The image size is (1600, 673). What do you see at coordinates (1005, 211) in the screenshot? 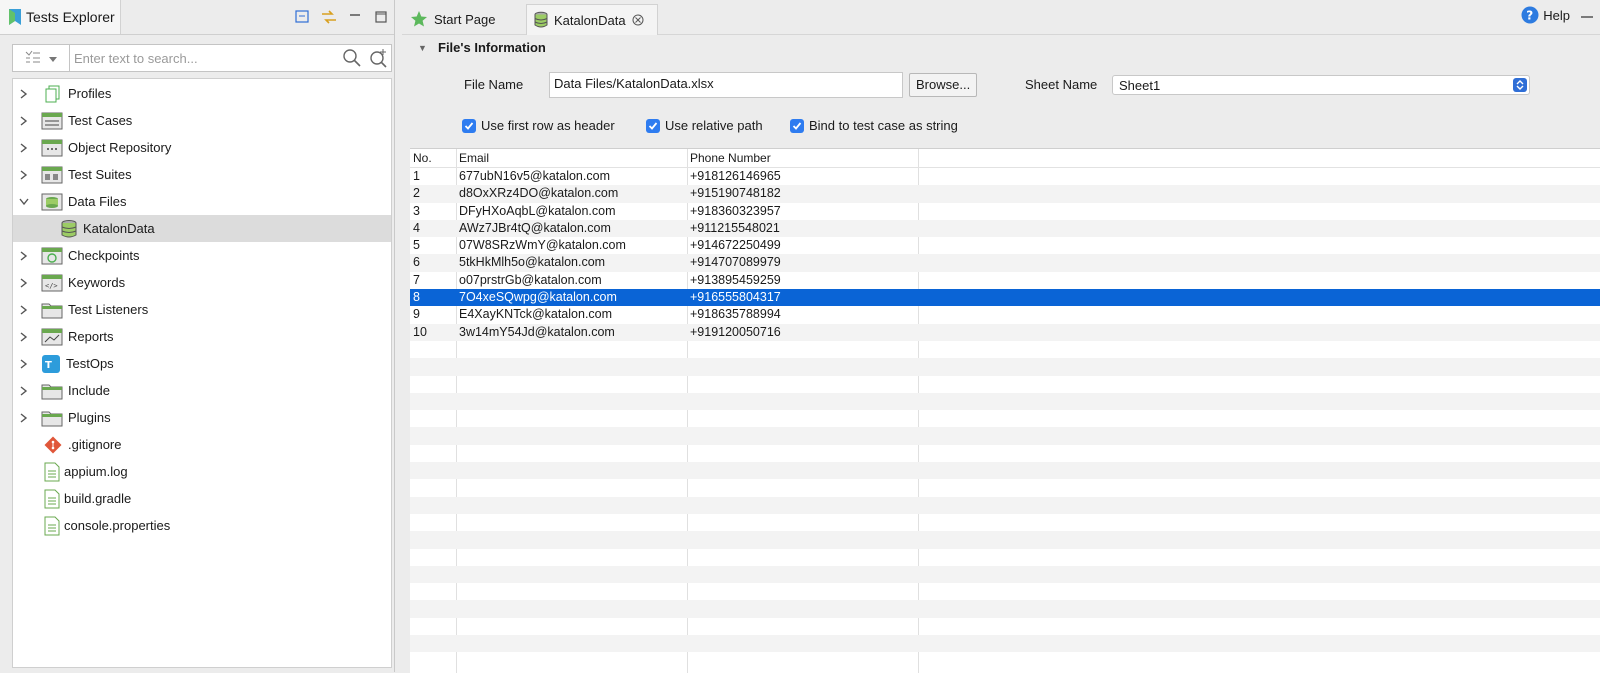
I see `table-row: 3 DFyHXoAqbL@katalon.com +918360323957` at bounding box center [1005, 211].